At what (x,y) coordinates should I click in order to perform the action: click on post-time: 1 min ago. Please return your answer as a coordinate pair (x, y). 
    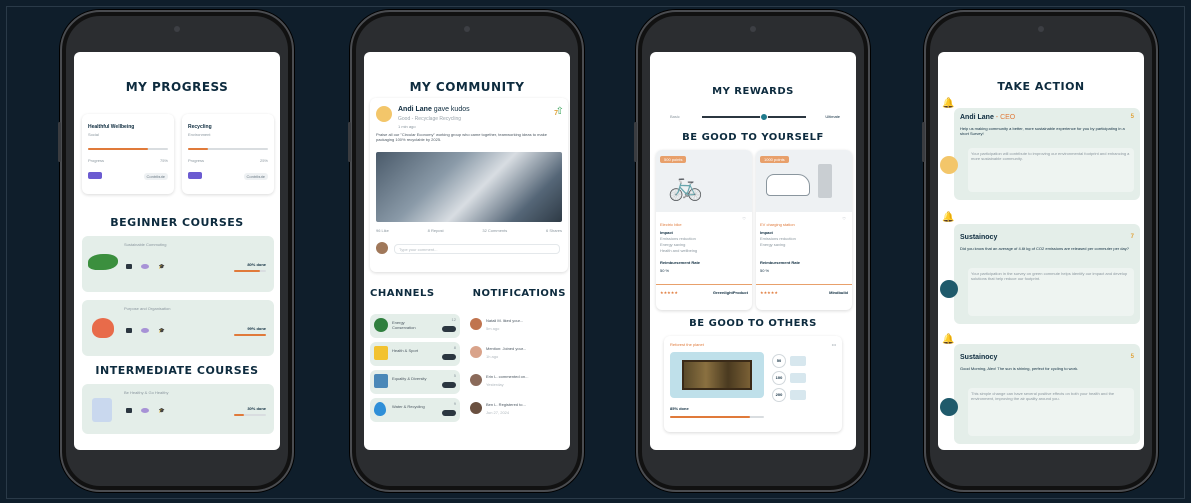
    Looking at the image, I should click on (407, 126).